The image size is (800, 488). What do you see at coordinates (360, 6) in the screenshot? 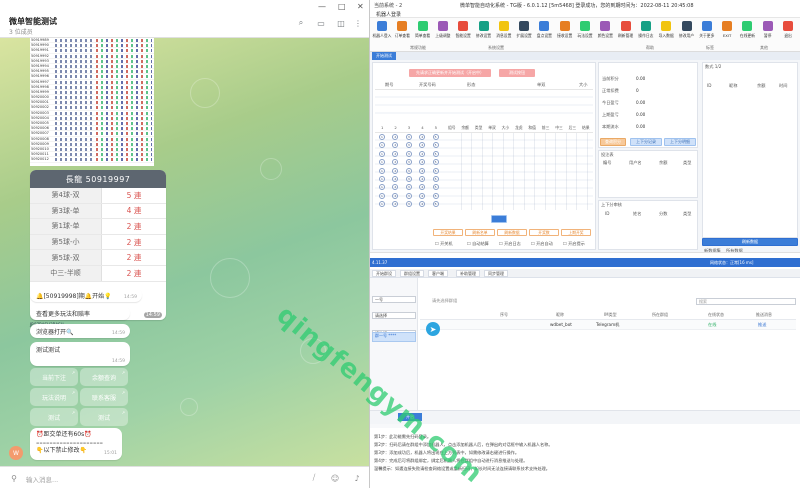
I see `close-button: ✕` at bounding box center [360, 6].